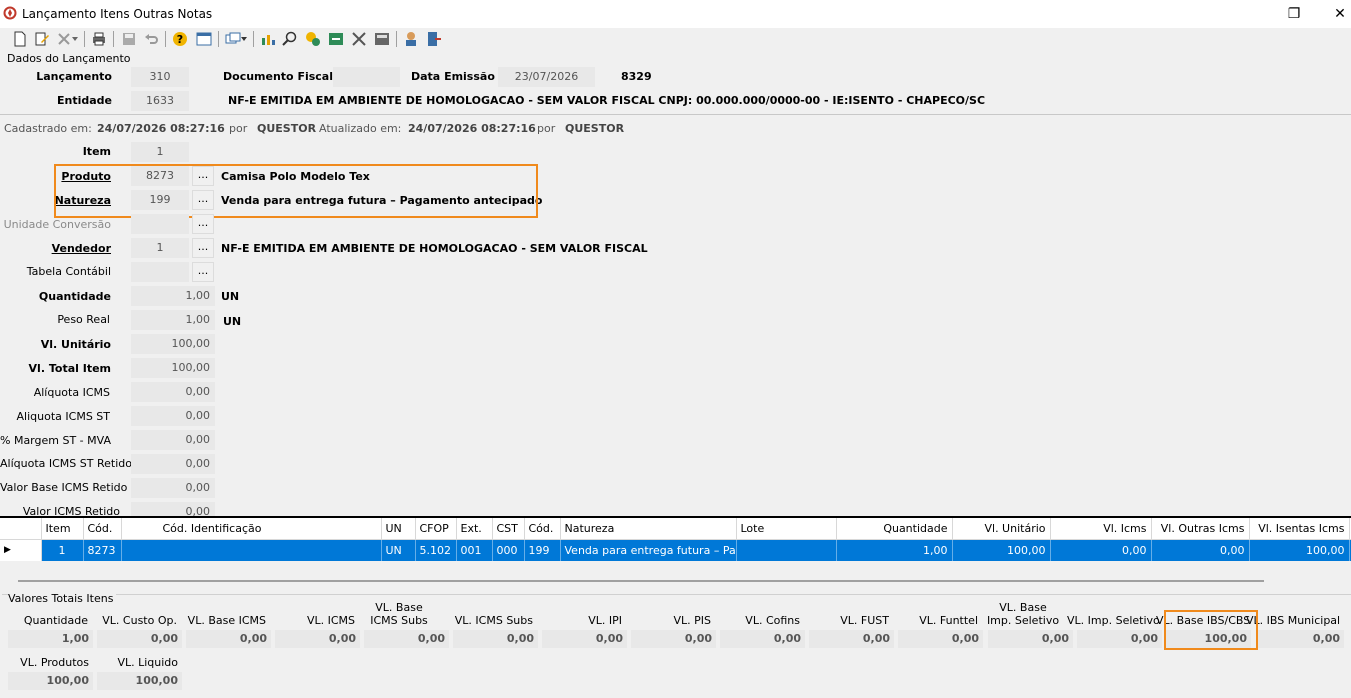 The height and width of the screenshot is (698, 1351). I want to click on group-title: Dados do Lançamento, so click(69, 58).